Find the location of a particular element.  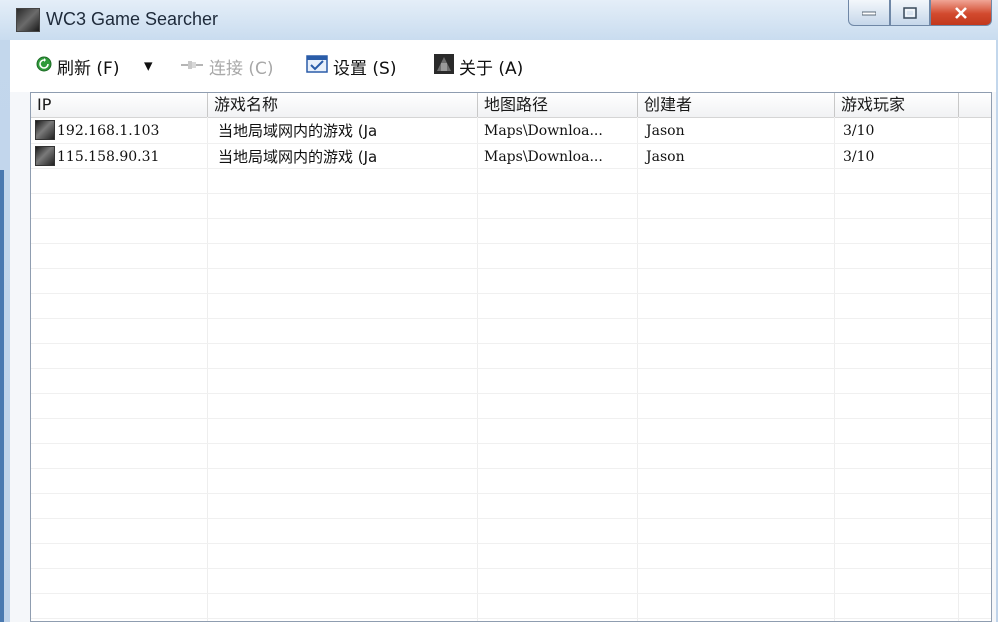

window-title: WC3 Game Searcher is located at coordinates (132, 19).